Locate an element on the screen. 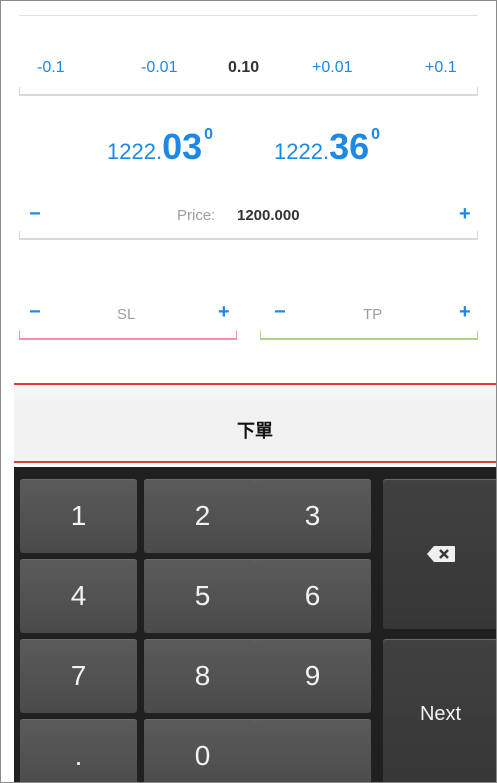 Image resolution: width=497 pixels, height=783 pixels. price-underline-tick-left is located at coordinates (19, 235).